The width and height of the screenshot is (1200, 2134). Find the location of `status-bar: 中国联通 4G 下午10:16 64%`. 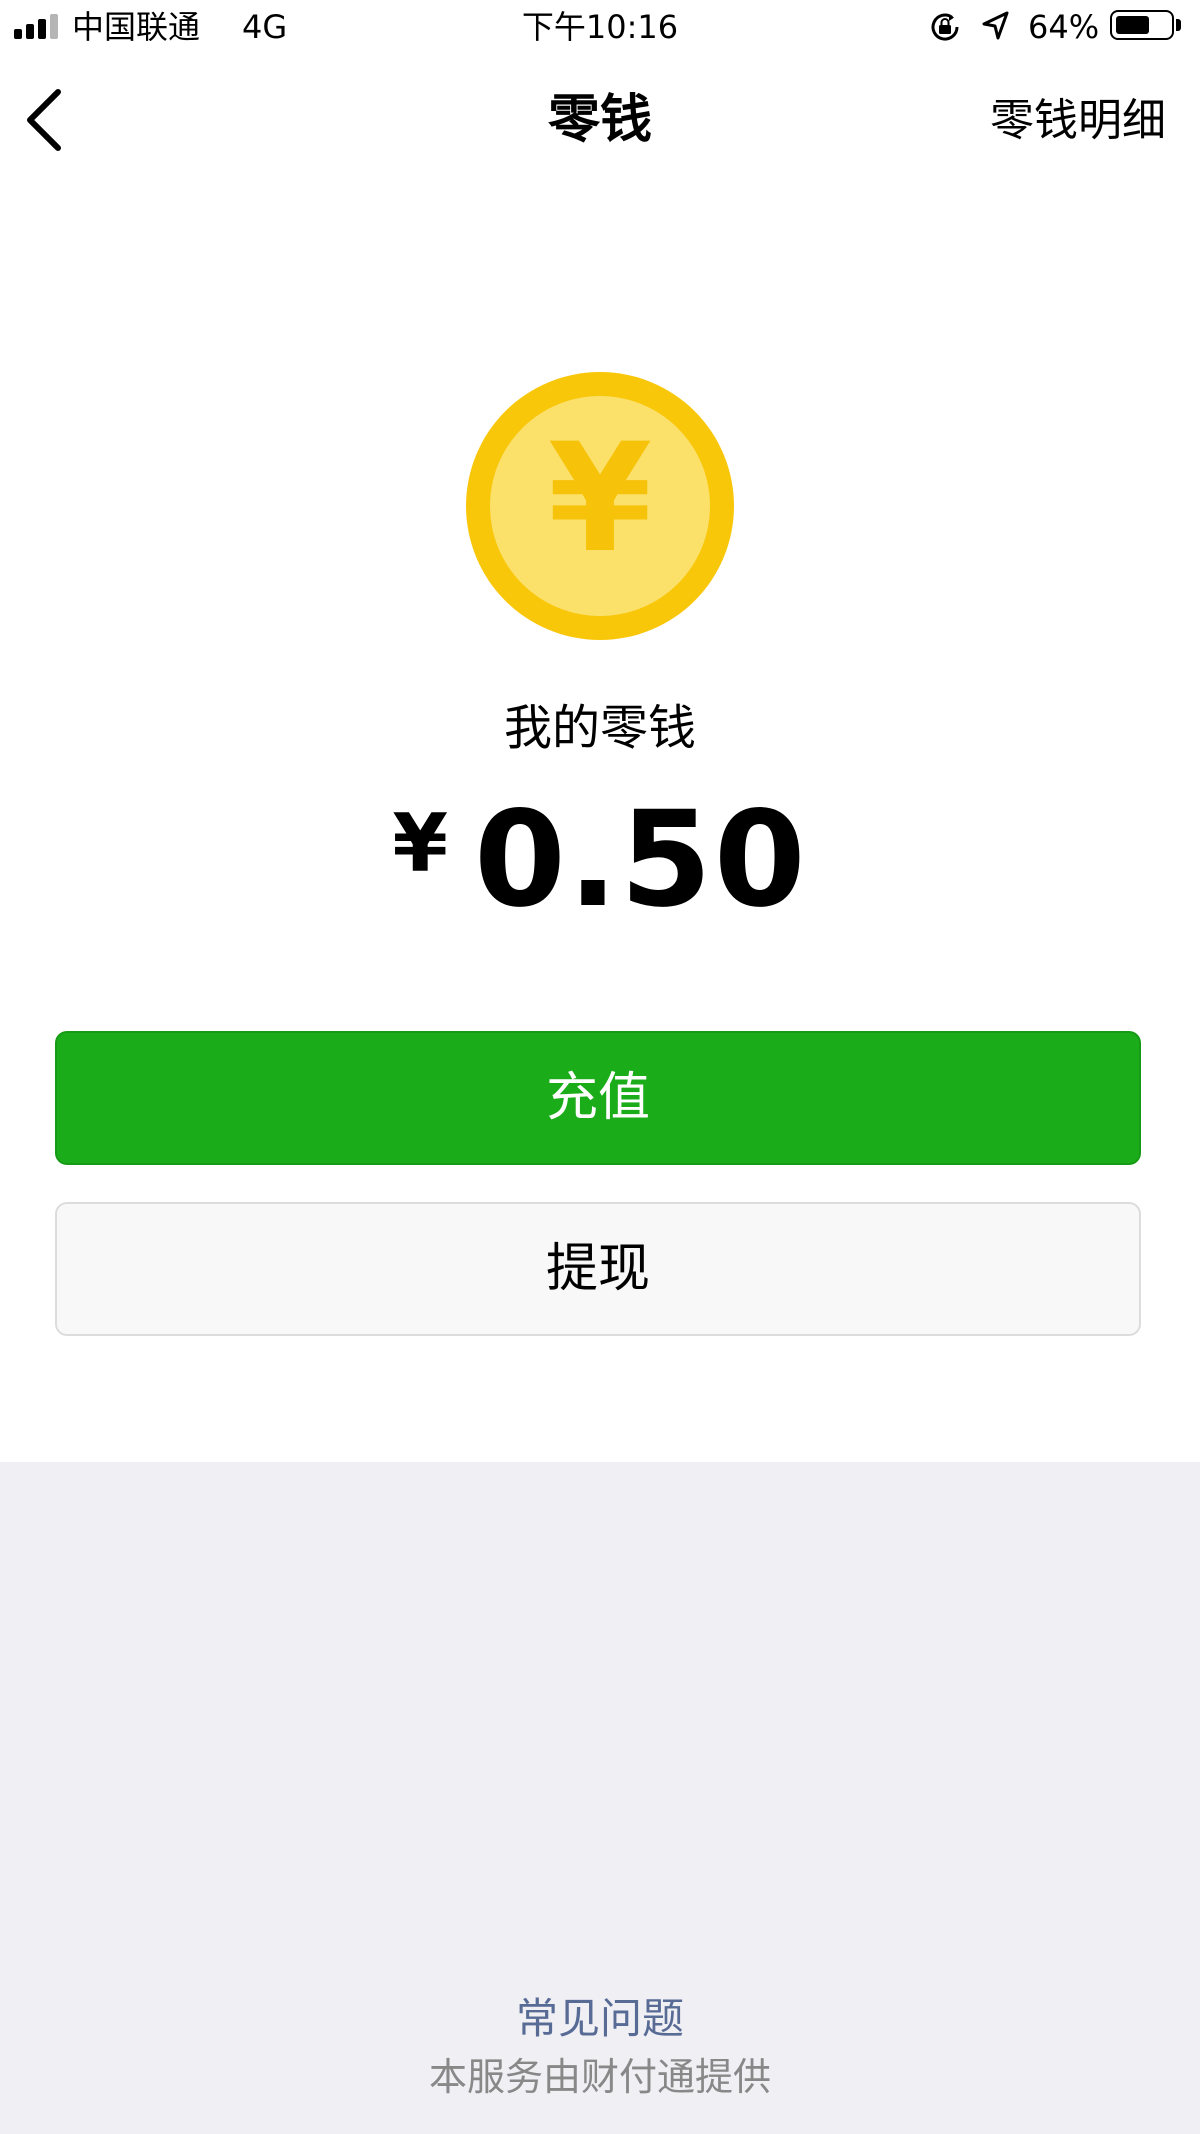

status-bar: 中国联通 4G 下午10:16 64% is located at coordinates (600, 27).